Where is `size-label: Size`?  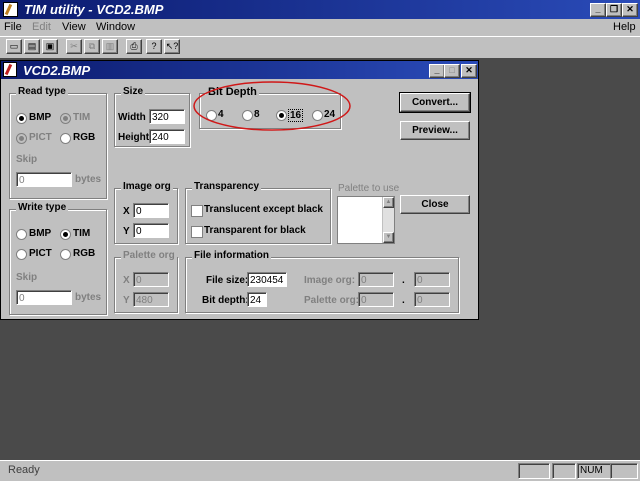 size-label: Size is located at coordinates (133, 91).